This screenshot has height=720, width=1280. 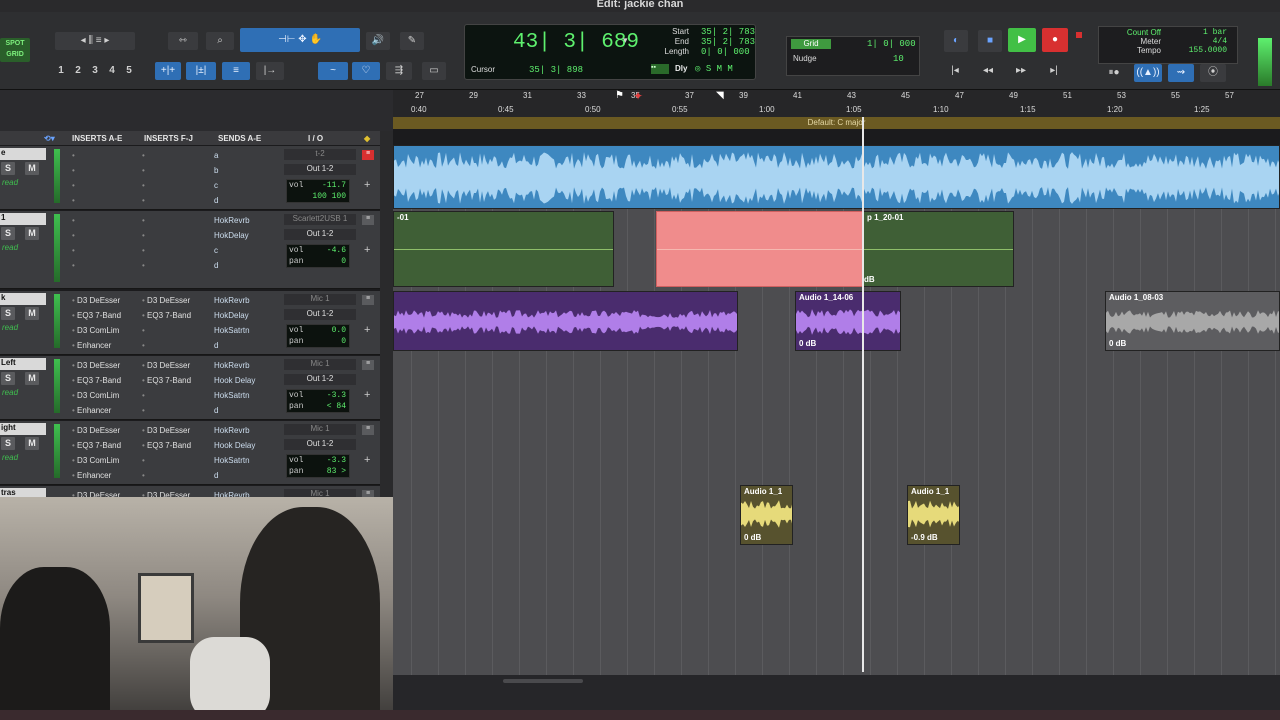 I want to click on main-counter: 43| 3| 689, so click(x=576, y=42).